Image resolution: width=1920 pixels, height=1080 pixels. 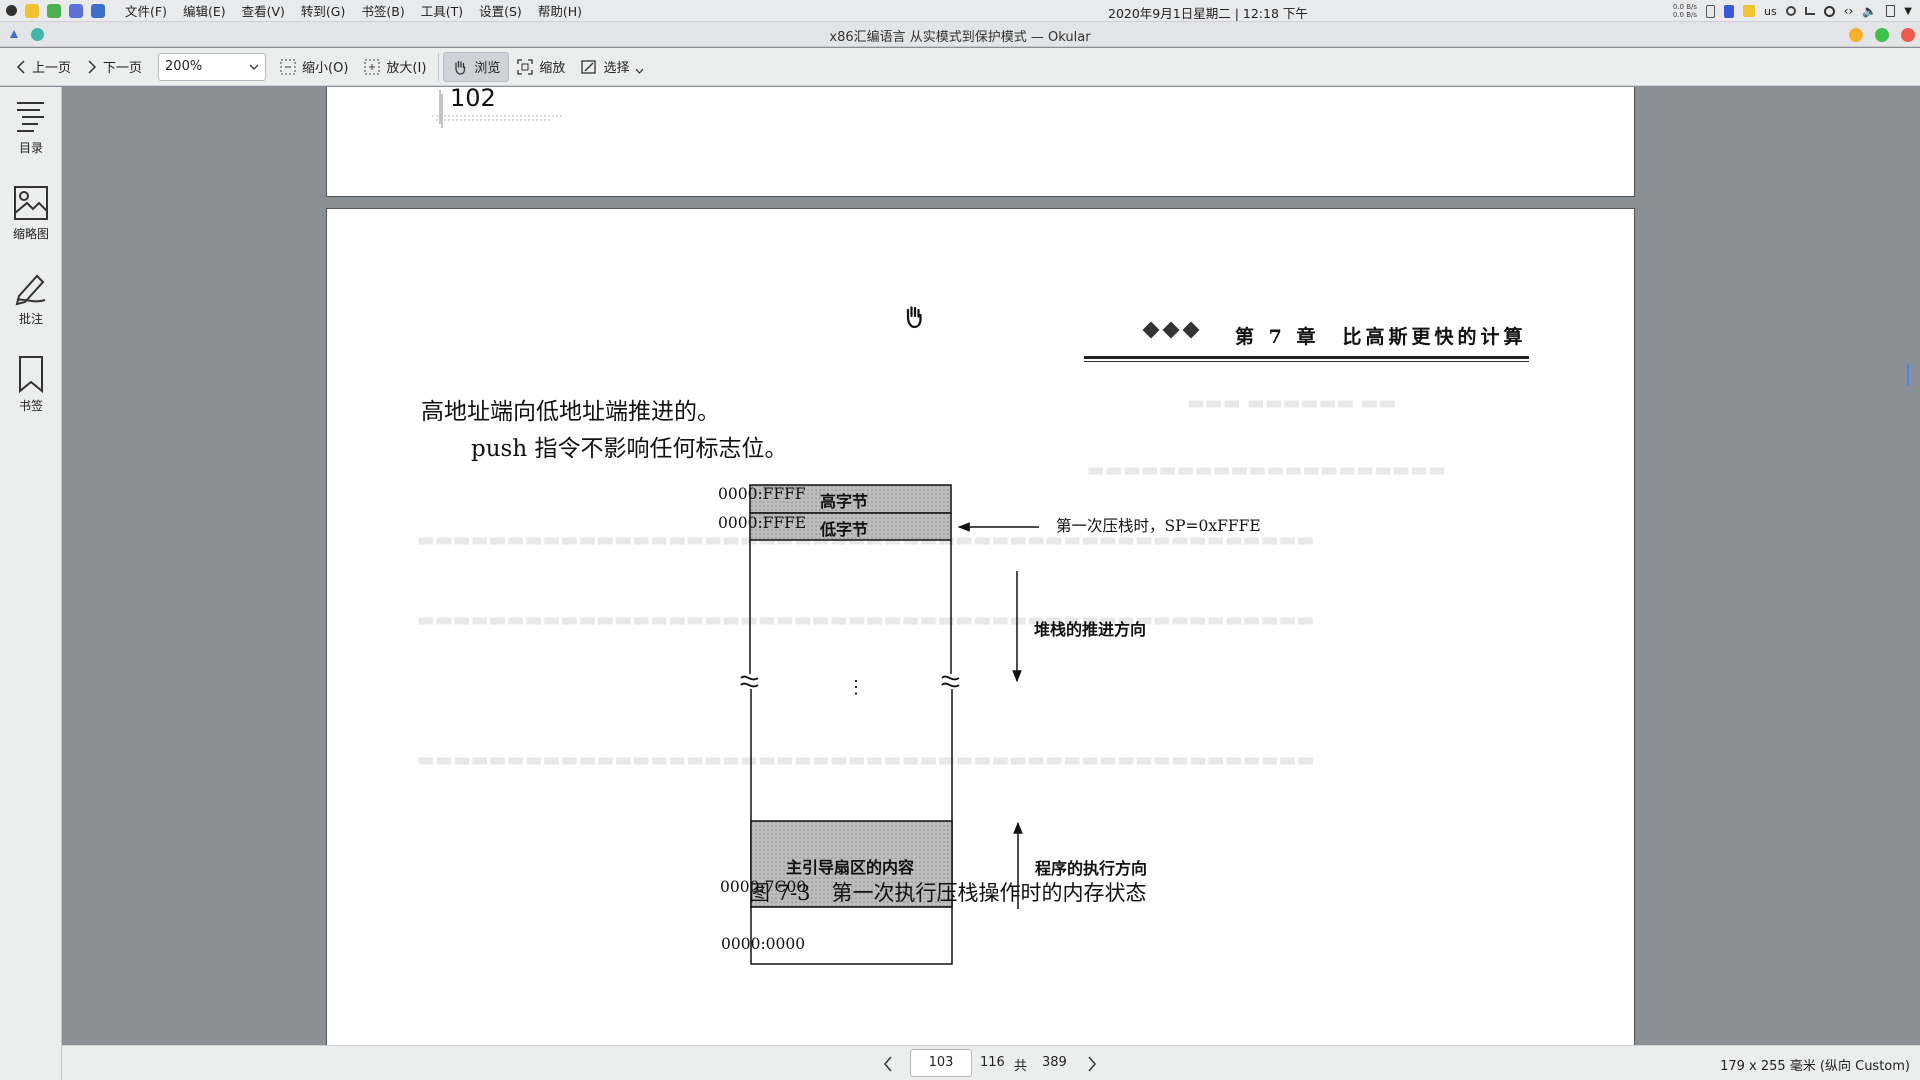 I want to click on scroll-position-marker, so click(x=1908, y=375).